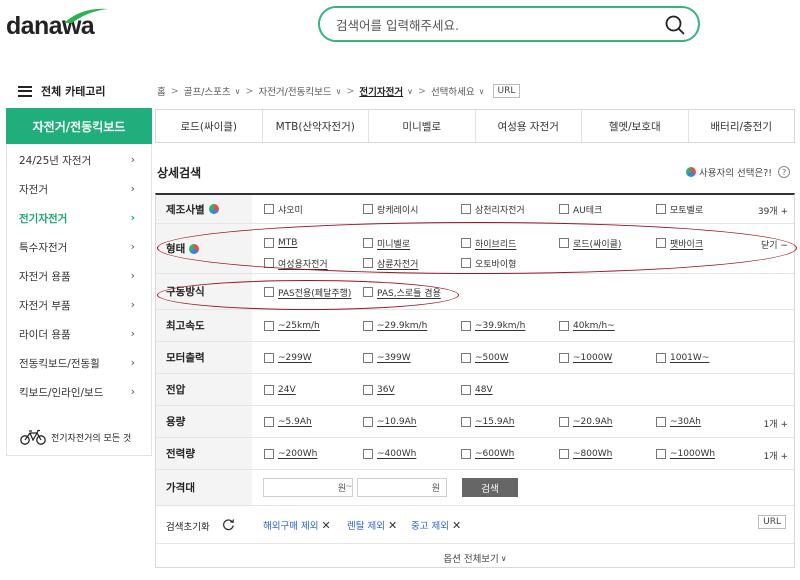  What do you see at coordinates (297, 525) in the screenshot?
I see `exclude-overseas: 해외구매 제외 ✕` at bounding box center [297, 525].